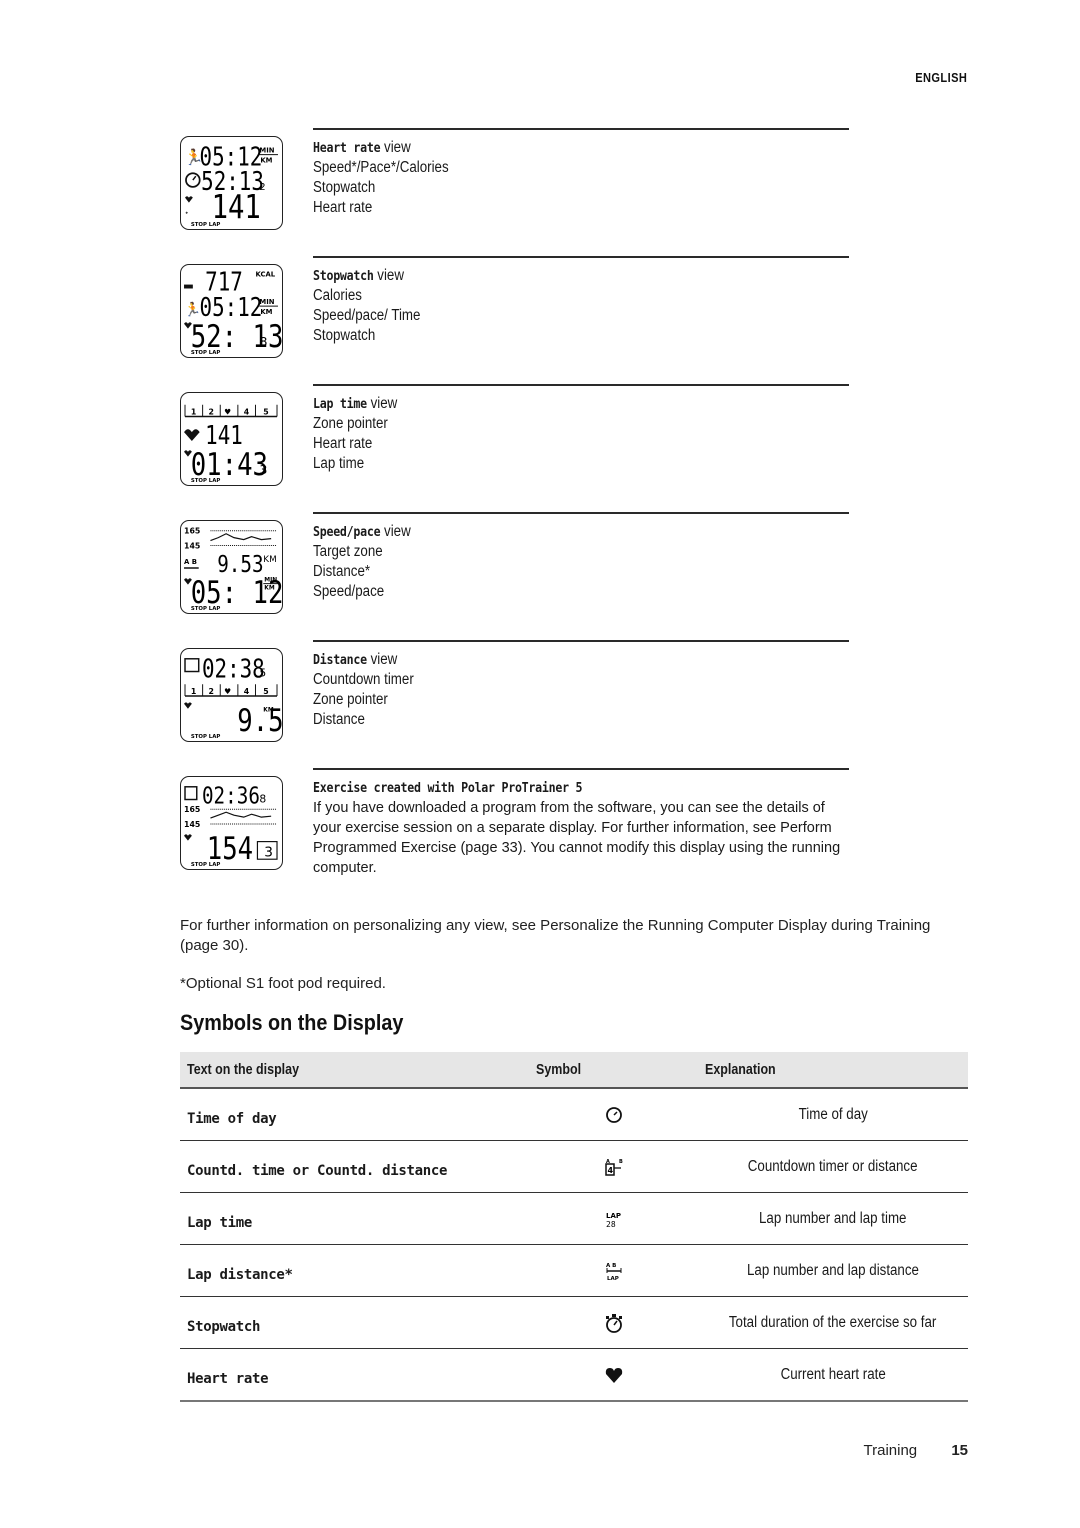 The width and height of the screenshot is (1080, 1528). Describe the element at coordinates (940, 77) in the screenshot. I see `language-label: ENGLISH` at that location.